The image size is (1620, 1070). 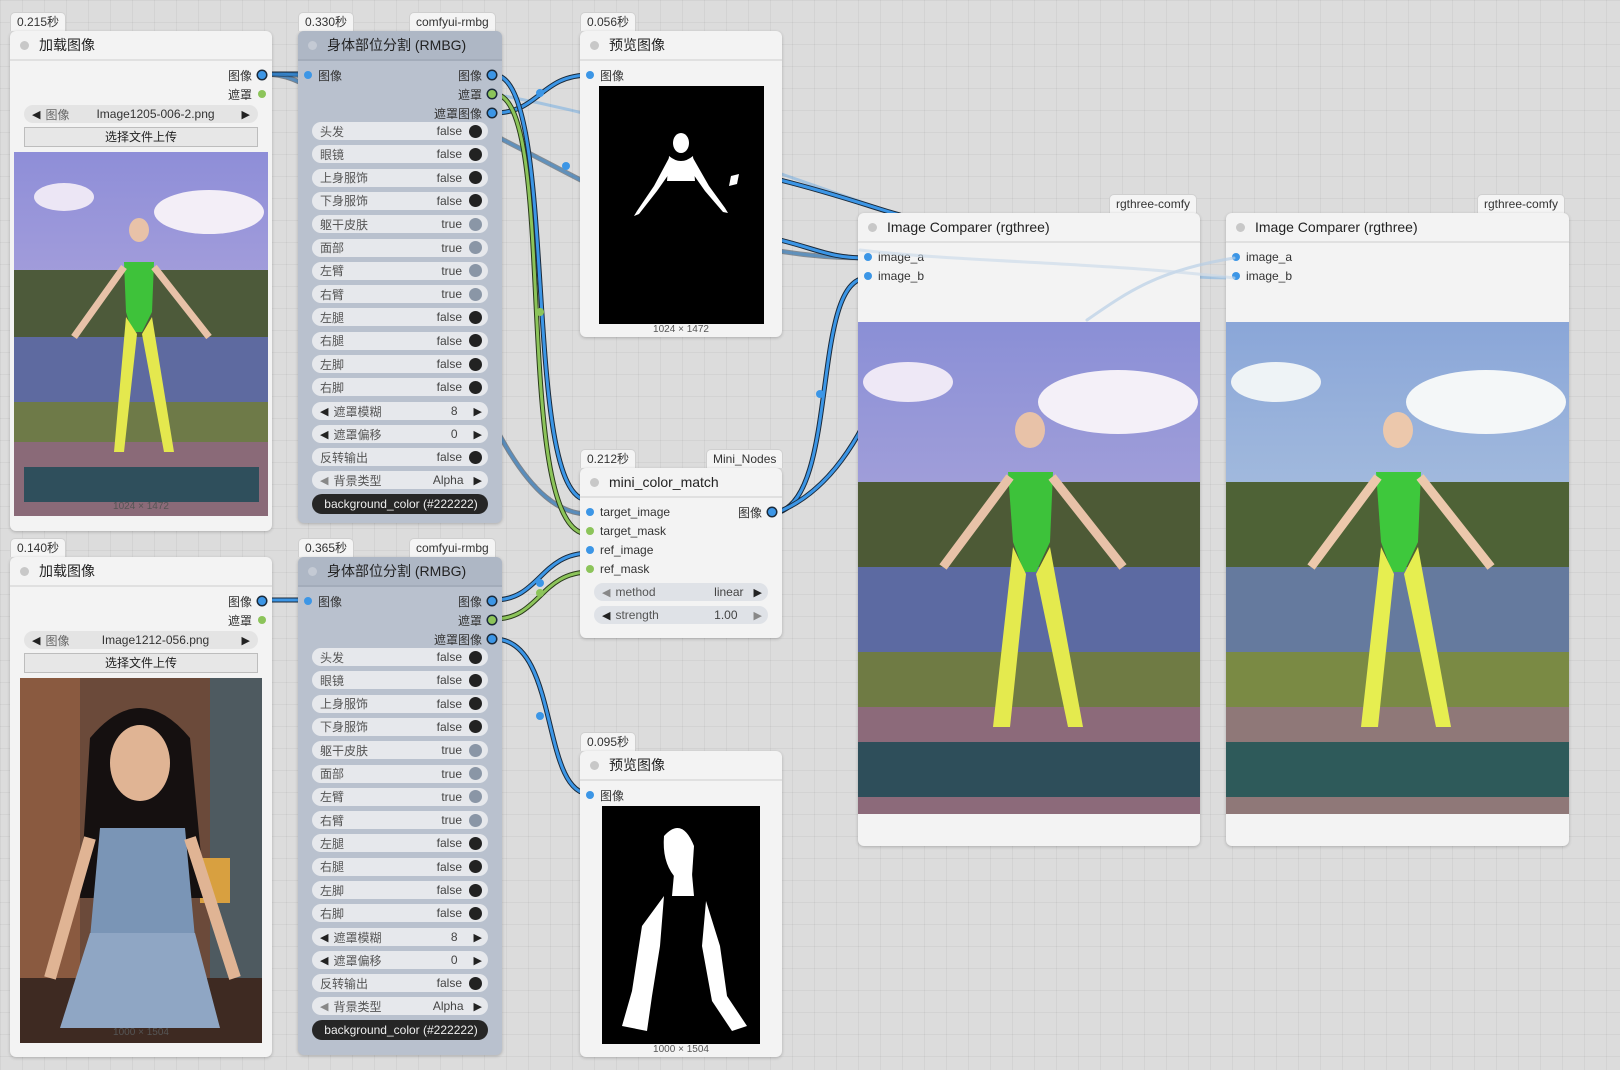 I want to click on preview-image-node-2: 预览图像 图像 1000 × 1504, so click(x=681, y=904).